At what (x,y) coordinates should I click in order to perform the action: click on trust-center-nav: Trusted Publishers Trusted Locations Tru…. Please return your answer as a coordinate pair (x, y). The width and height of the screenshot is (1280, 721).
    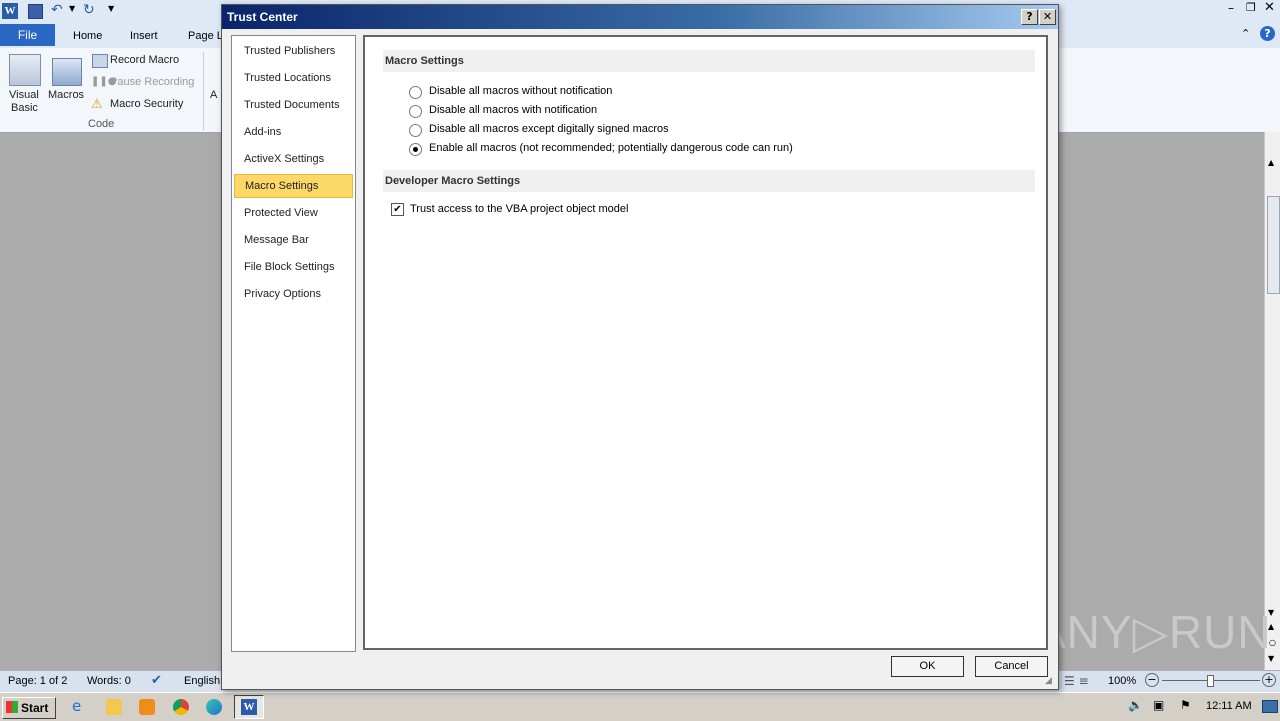
    Looking at the image, I should click on (293, 343).